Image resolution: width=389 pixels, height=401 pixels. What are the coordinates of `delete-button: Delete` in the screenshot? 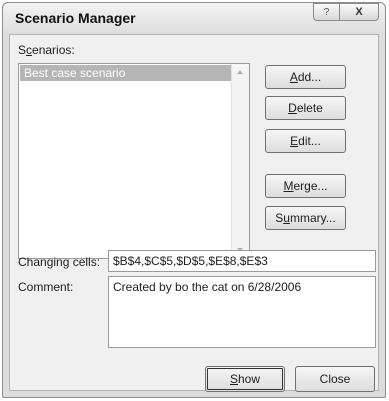 It's located at (305, 108).